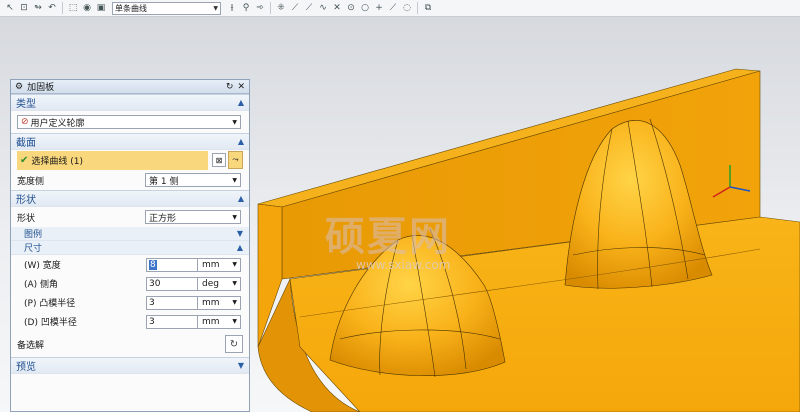 This screenshot has height=412, width=800. Describe the element at coordinates (26, 104) in the screenshot. I see `section-type-label: 类型` at that location.